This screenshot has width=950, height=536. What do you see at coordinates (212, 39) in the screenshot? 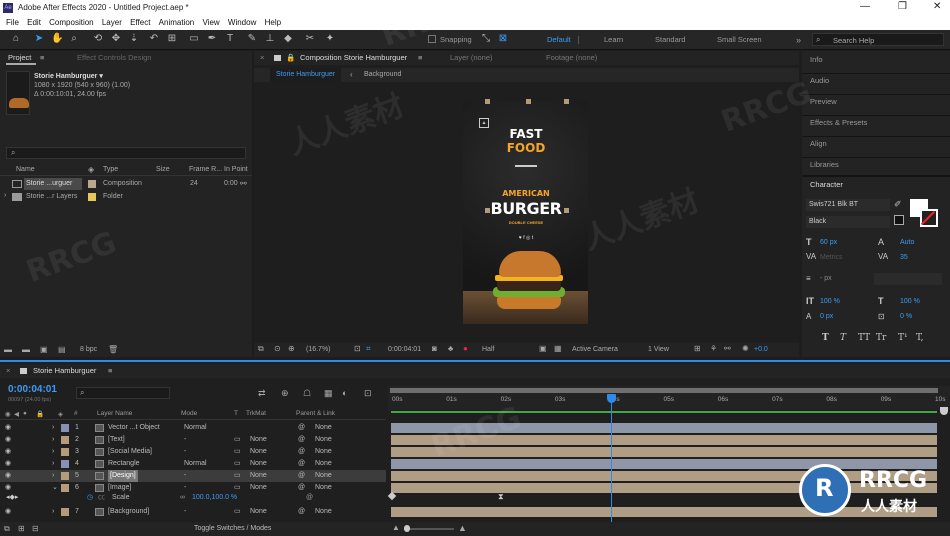
I see `pen-tool-icon: ✒` at bounding box center [212, 39].